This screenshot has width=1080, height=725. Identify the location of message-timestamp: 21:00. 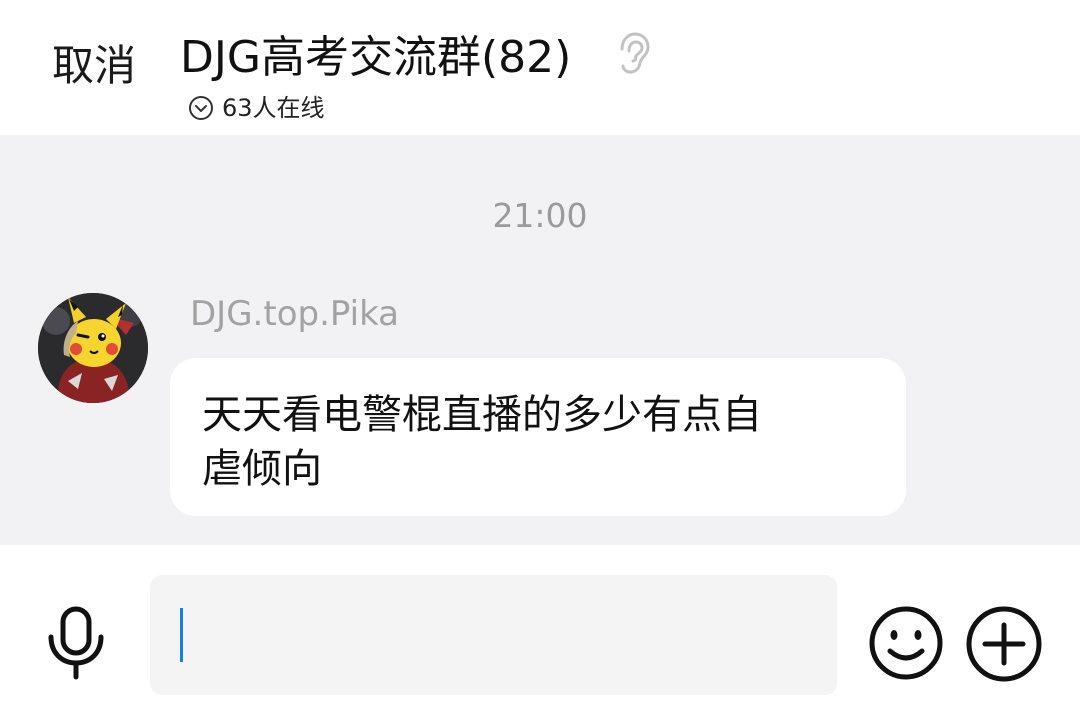
(540, 215).